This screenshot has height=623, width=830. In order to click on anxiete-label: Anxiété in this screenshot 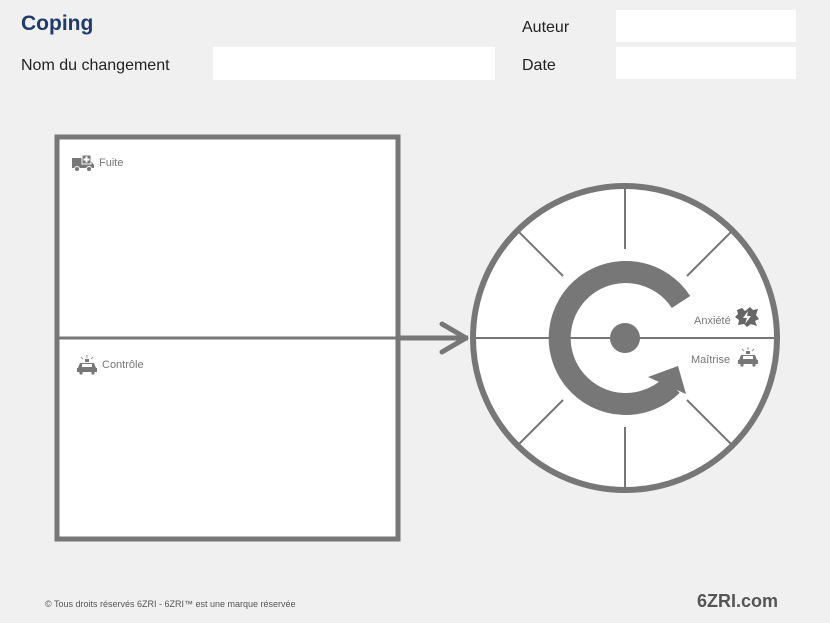, I will do `click(712, 321)`.